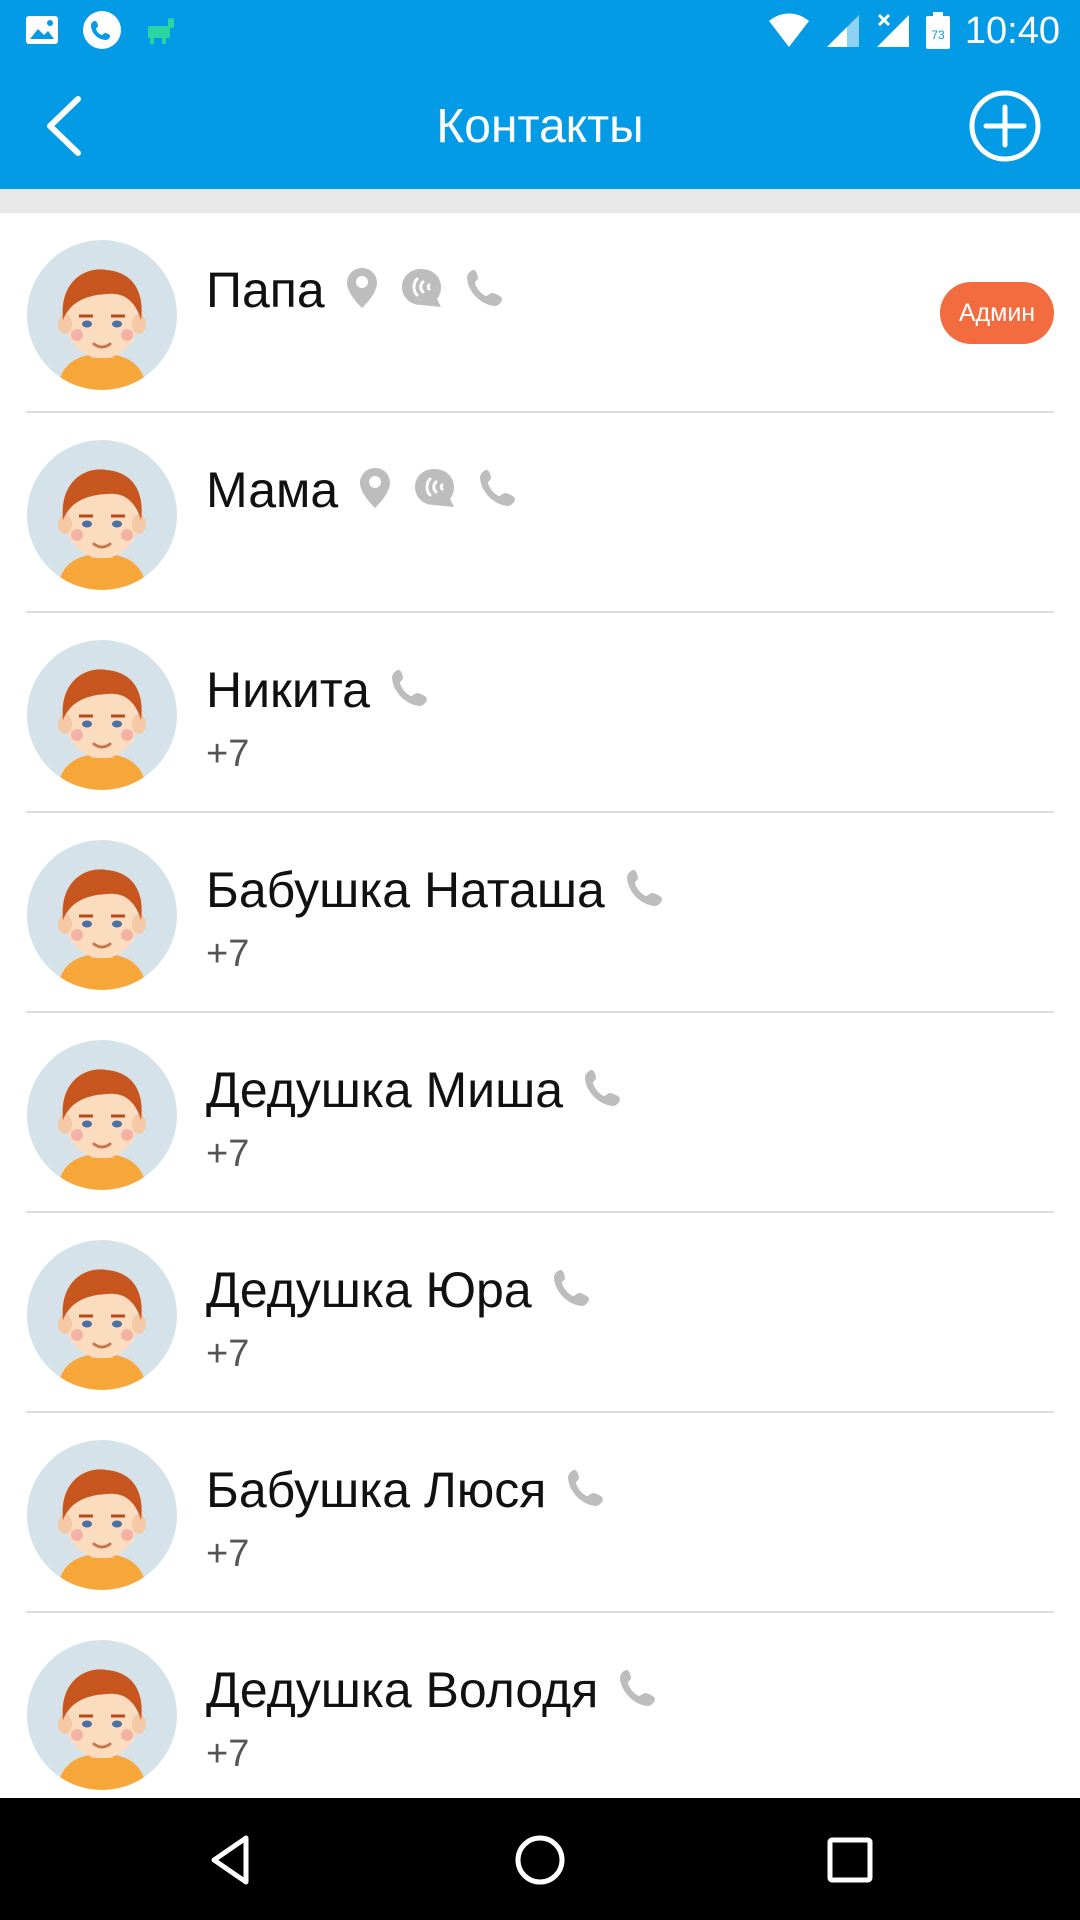 The image size is (1080, 1920). What do you see at coordinates (161, 31) in the screenshot?
I see `android-icon` at bounding box center [161, 31].